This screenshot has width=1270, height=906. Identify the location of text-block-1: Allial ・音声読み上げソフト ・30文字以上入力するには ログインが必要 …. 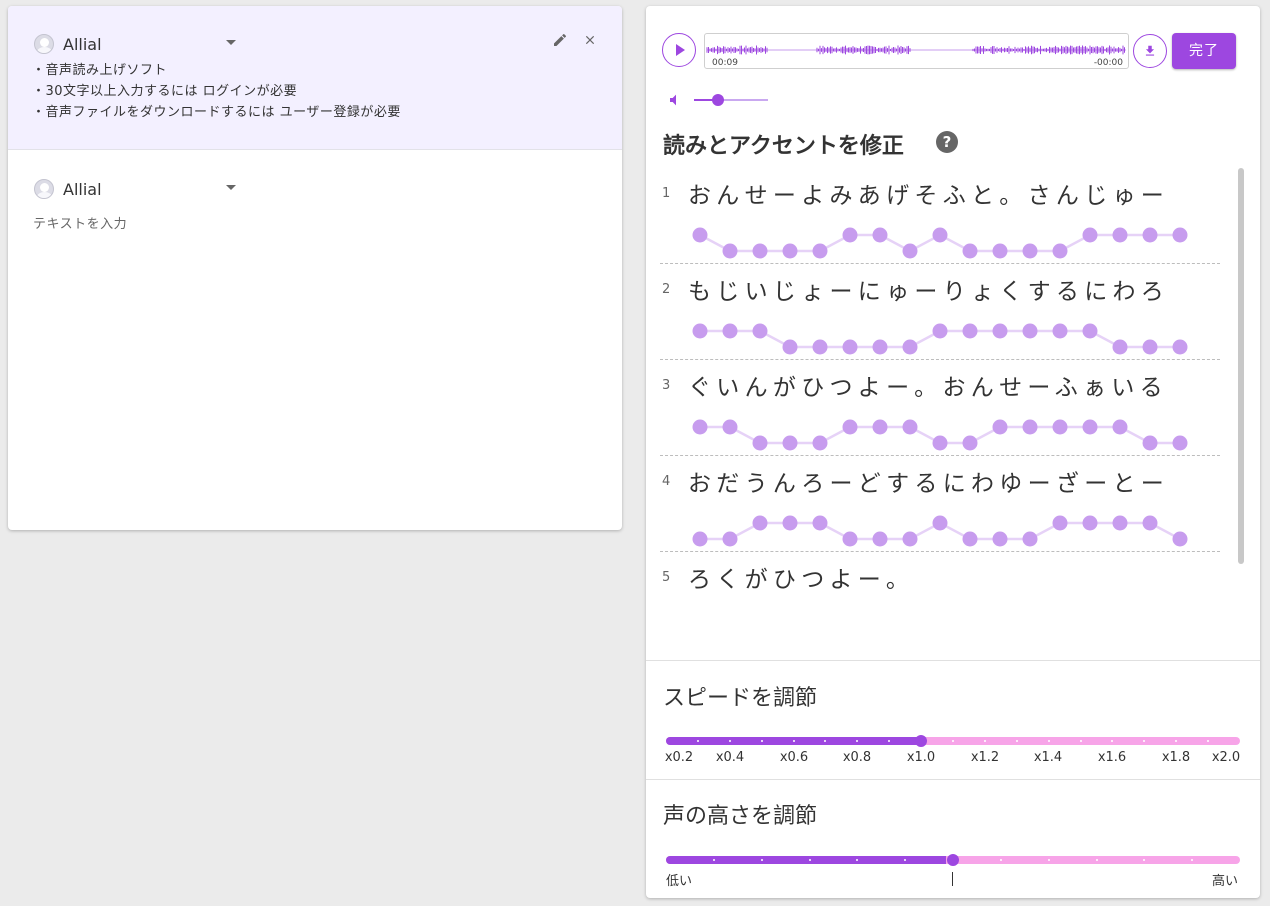
(315, 78).